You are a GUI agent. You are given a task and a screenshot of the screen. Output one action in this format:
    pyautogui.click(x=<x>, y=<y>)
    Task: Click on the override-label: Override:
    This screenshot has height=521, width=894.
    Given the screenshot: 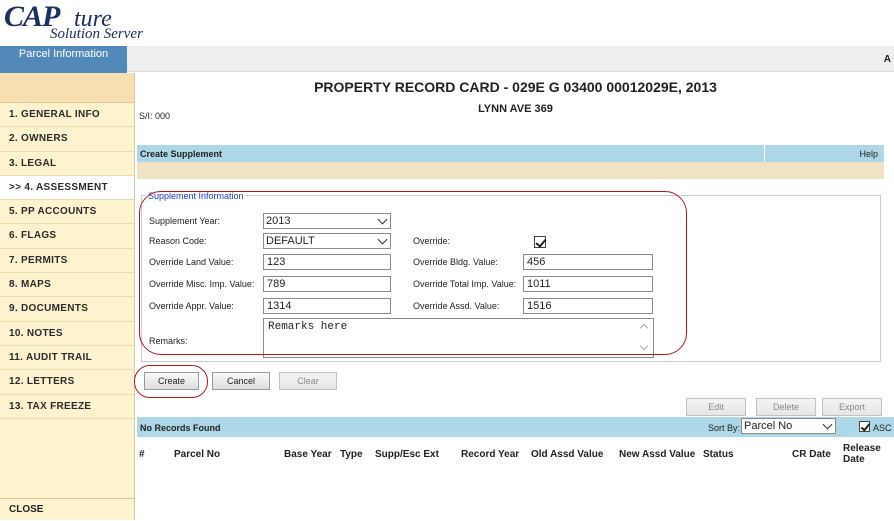 What is the action you would take?
    pyautogui.click(x=432, y=241)
    